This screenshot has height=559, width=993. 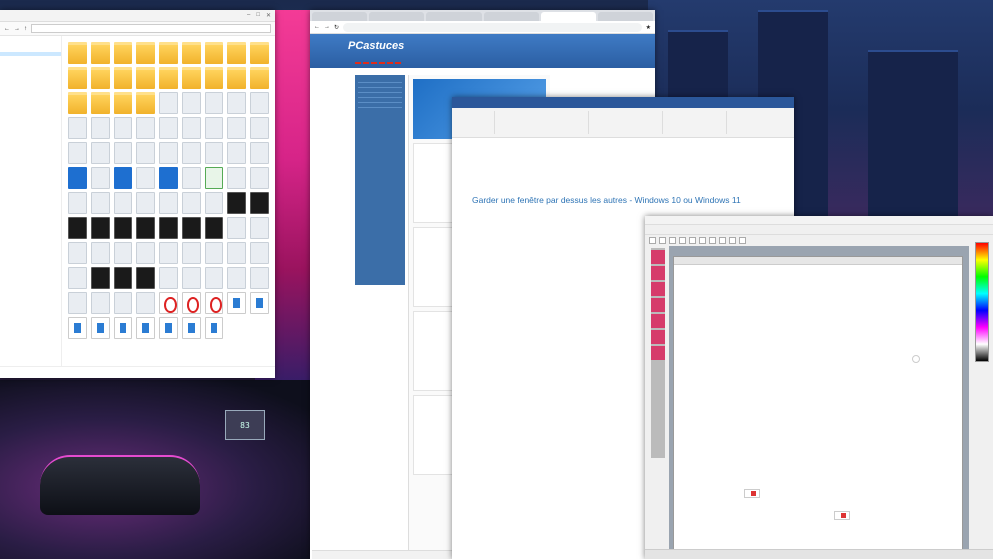 I want to click on nav-item, so click(x=30, y=62).